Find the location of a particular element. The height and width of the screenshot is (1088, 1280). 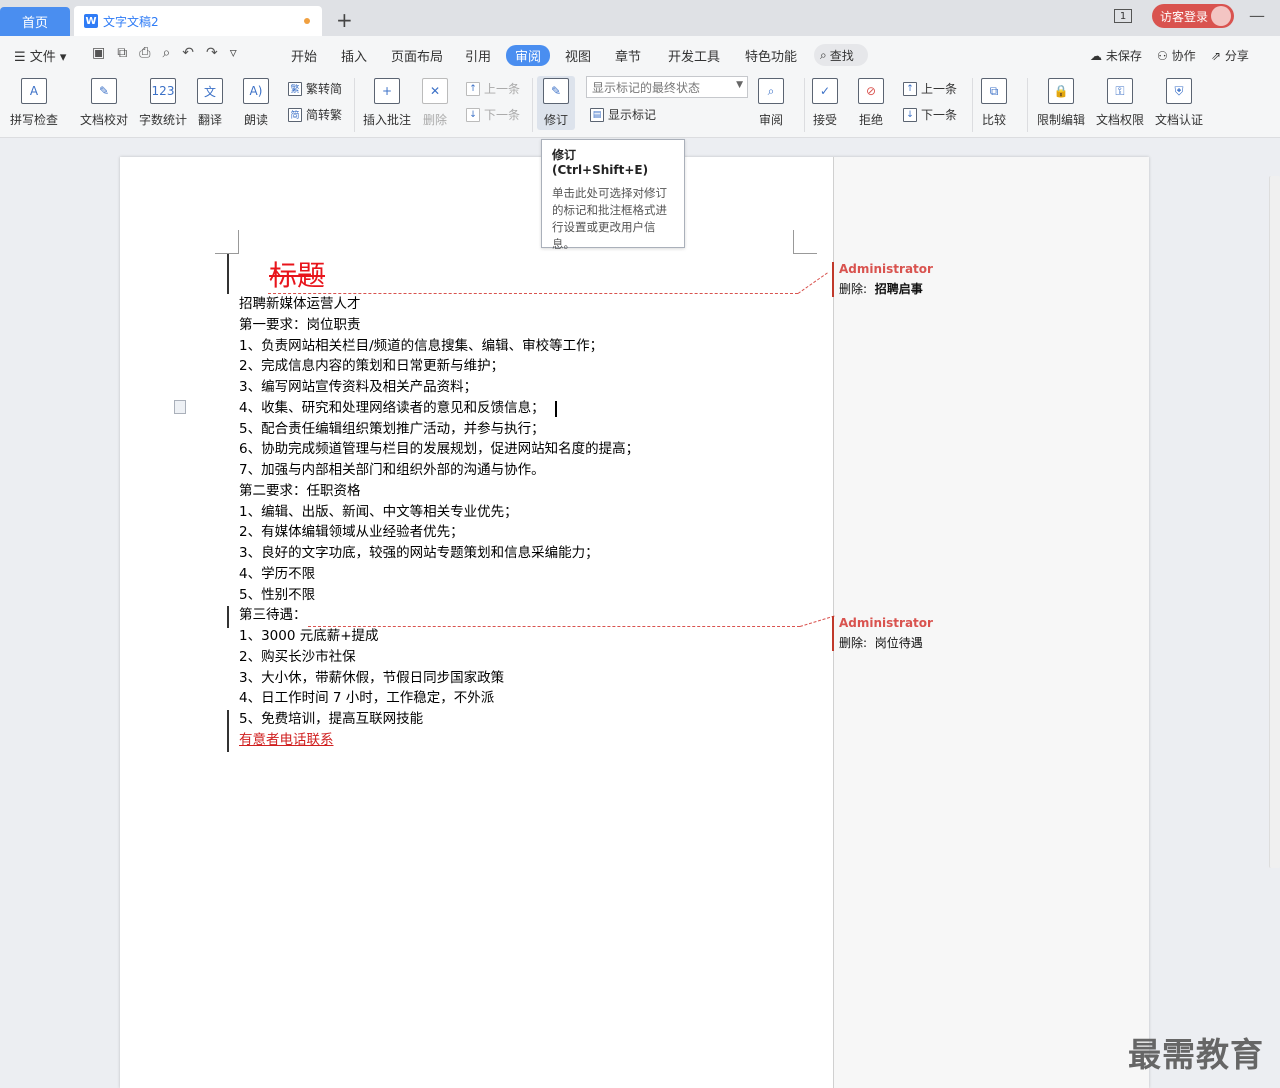

next-comment-button: ↓ 下一条 is located at coordinates (493, 114).